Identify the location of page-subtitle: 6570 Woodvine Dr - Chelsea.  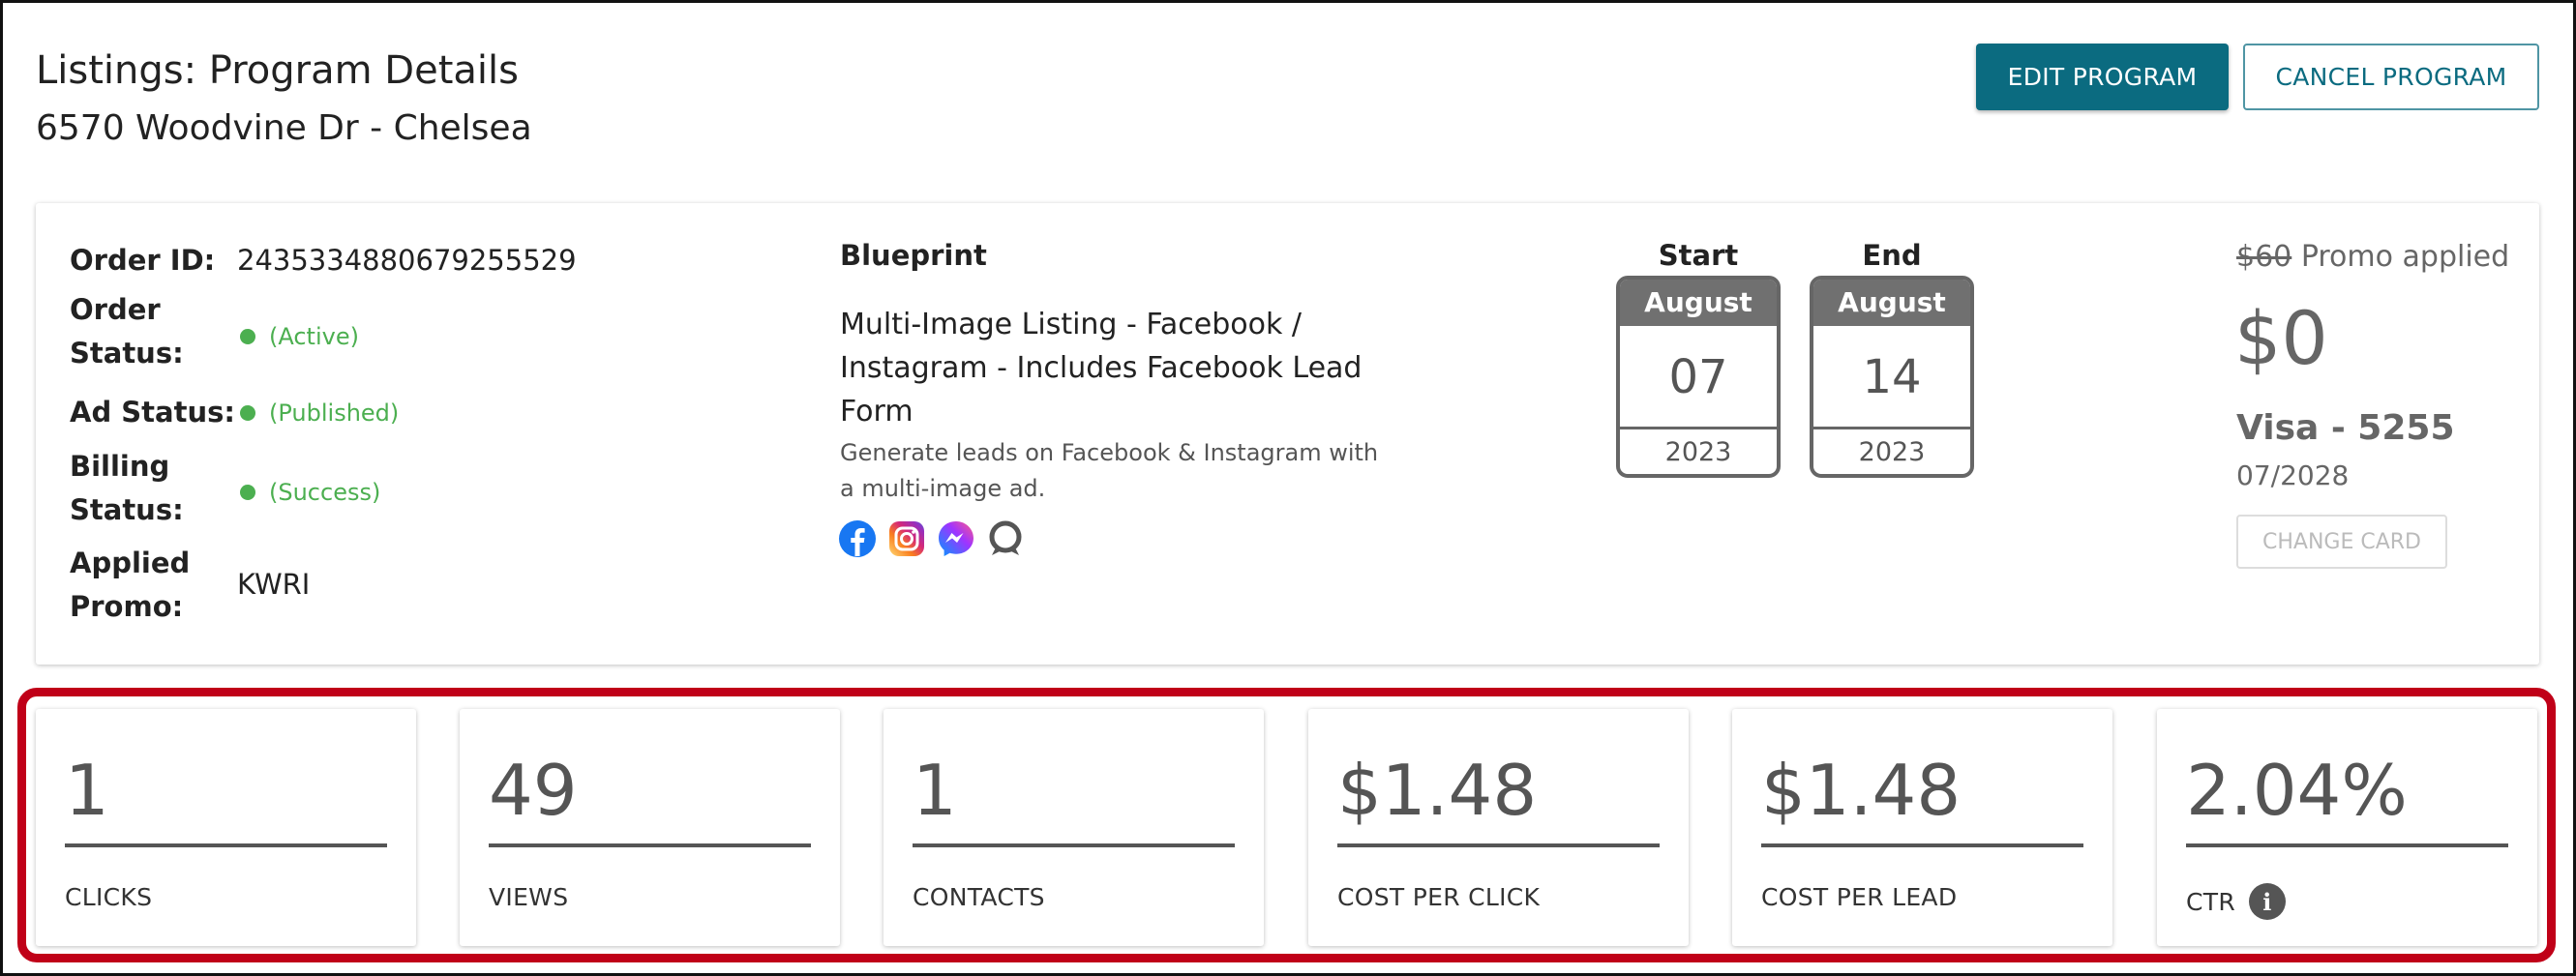
(284, 128).